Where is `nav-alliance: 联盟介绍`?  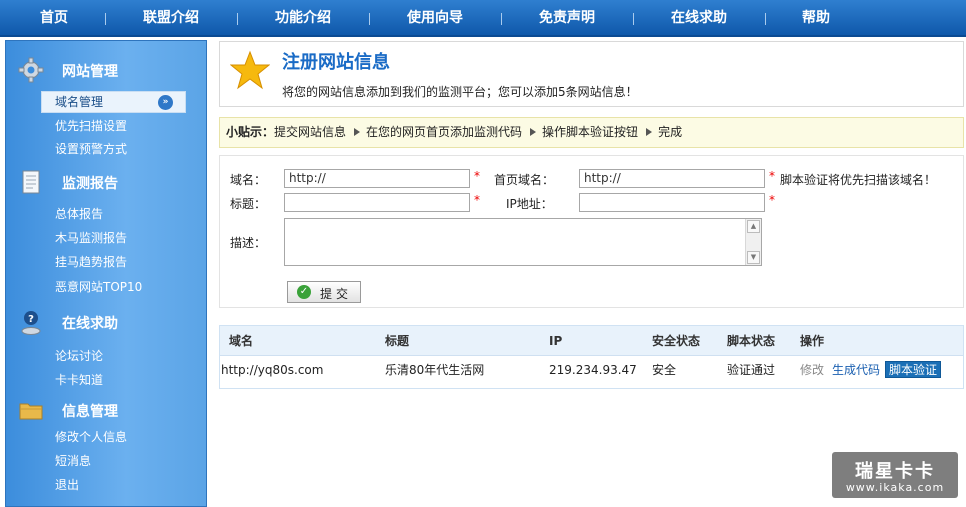
nav-alliance: 联盟介绍 is located at coordinates (171, 18).